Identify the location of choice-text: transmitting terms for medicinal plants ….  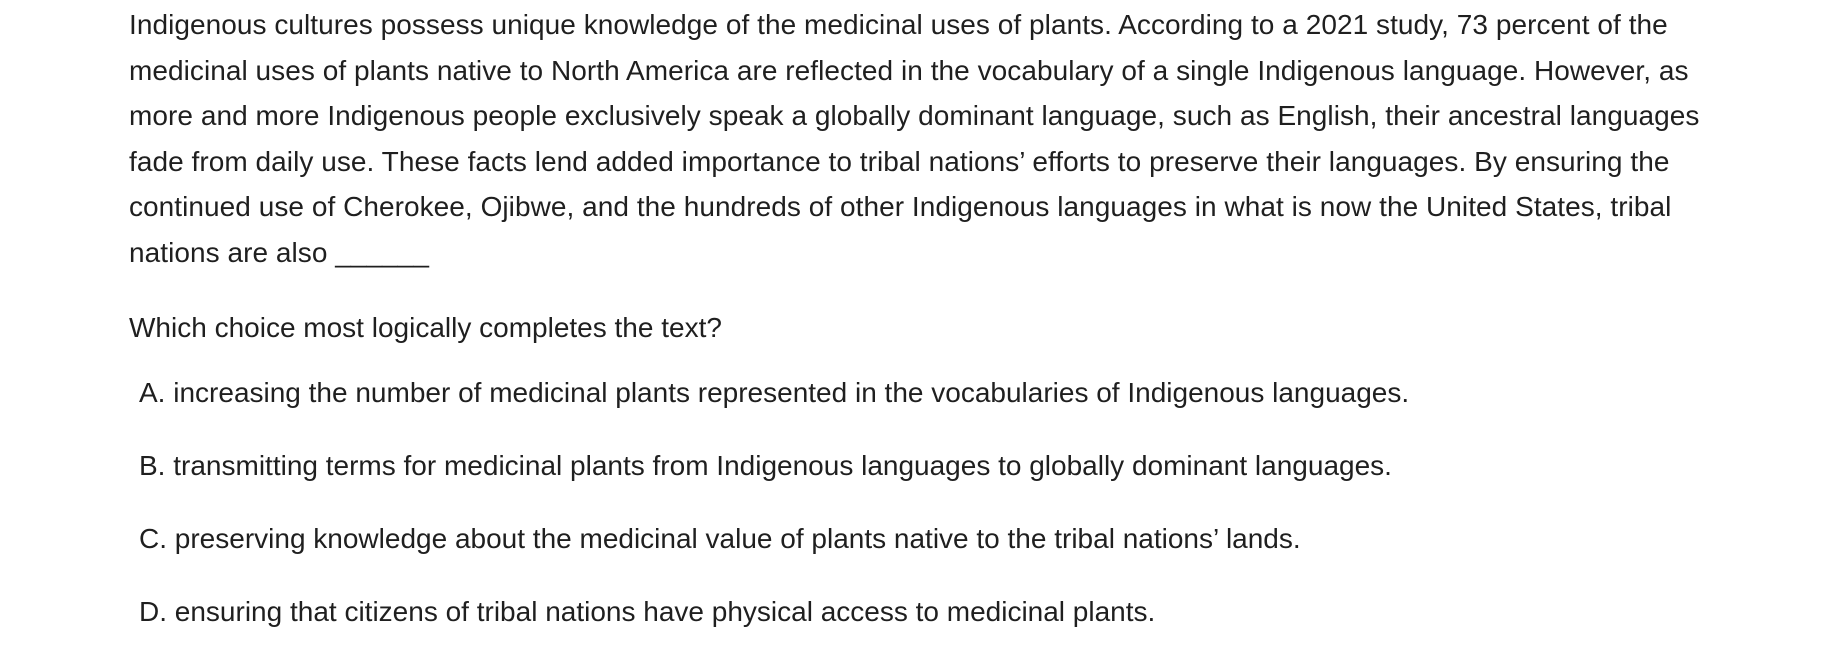
(782, 465).